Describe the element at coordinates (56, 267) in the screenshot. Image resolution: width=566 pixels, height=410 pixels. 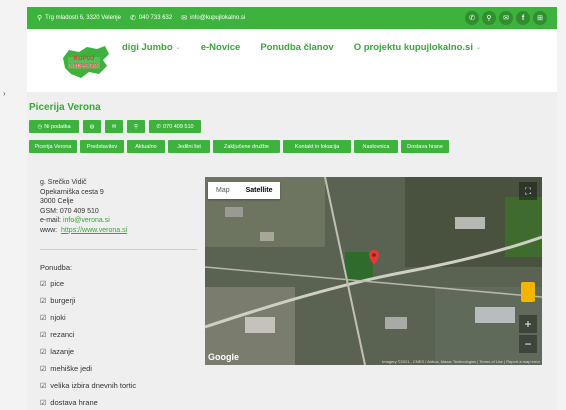
I see `offer-label: Ponudba:` at that location.